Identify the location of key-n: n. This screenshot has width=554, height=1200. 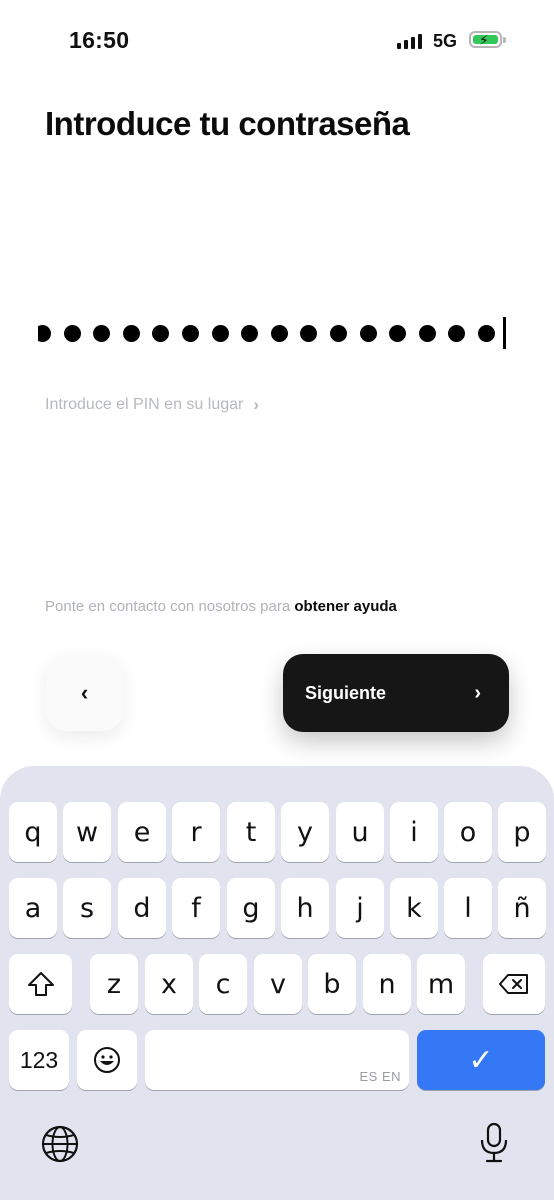
(387, 984).